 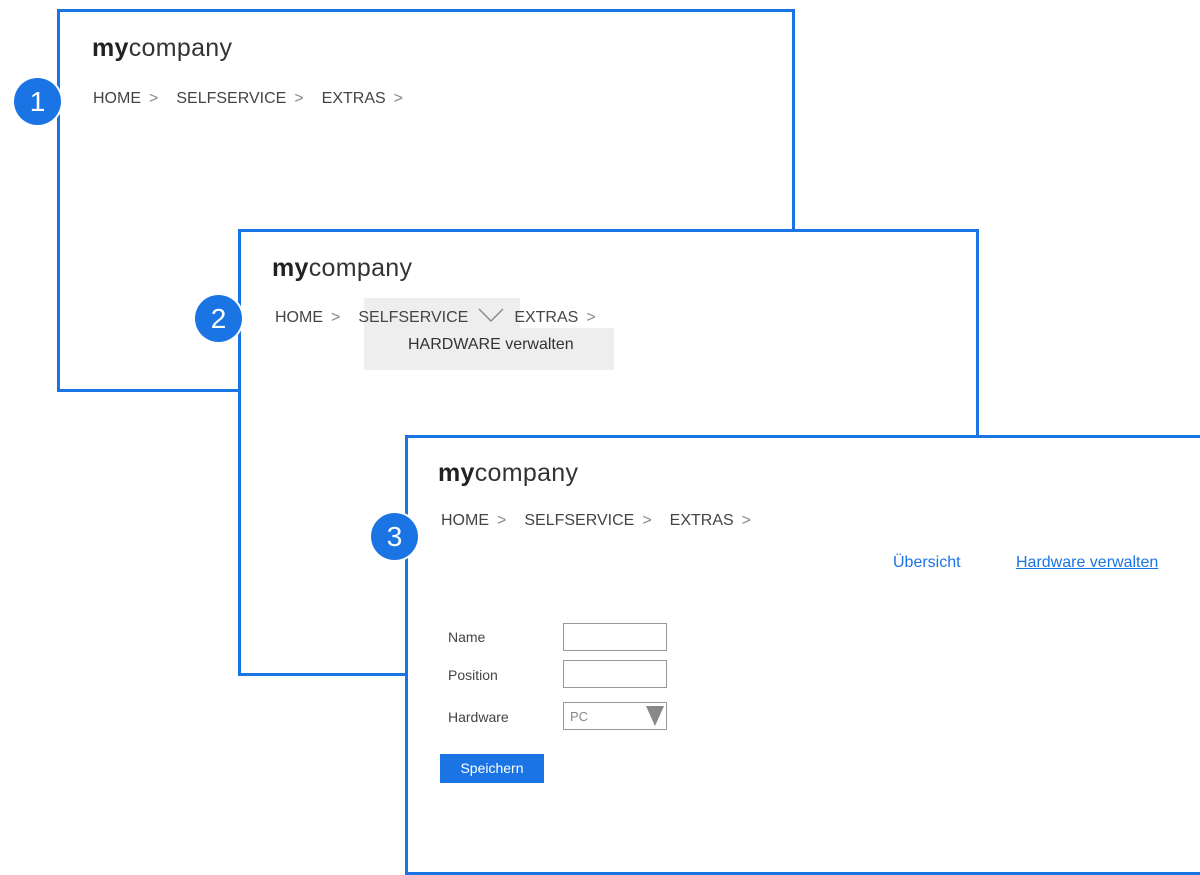 I want to click on name-label: Name, so click(x=467, y=637).